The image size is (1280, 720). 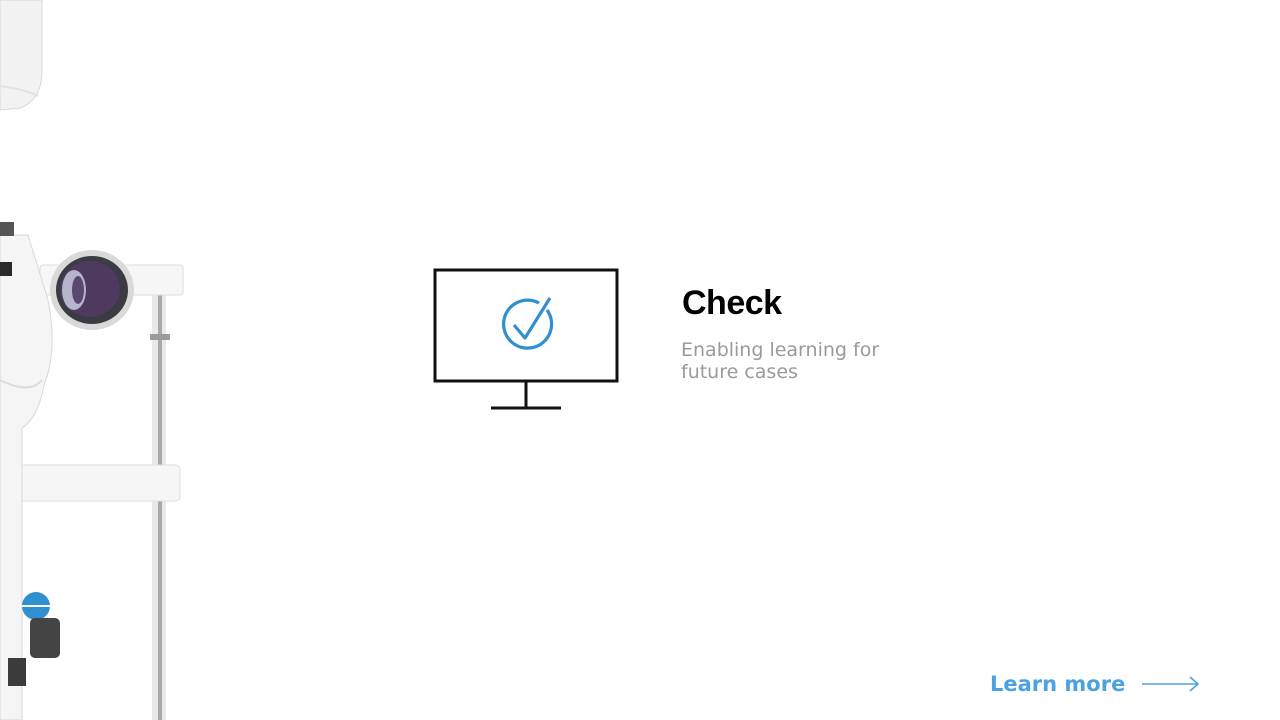 I want to click on arrow-right-icon, so click(x=1171, y=684).